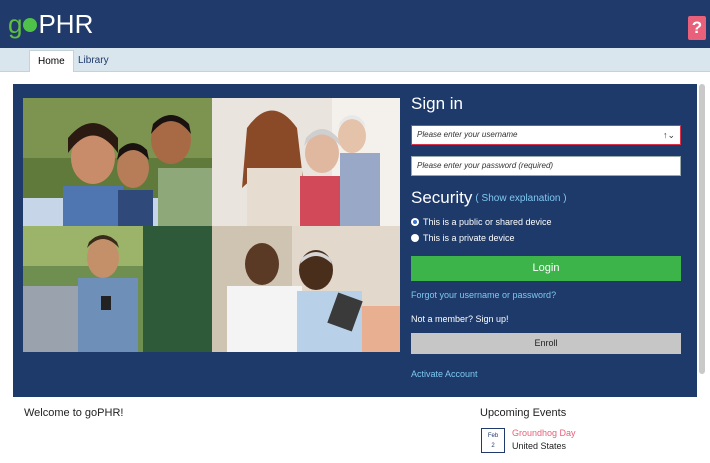 The image size is (710, 463). I want to click on calendar-icon: Feb 2, so click(493, 440).